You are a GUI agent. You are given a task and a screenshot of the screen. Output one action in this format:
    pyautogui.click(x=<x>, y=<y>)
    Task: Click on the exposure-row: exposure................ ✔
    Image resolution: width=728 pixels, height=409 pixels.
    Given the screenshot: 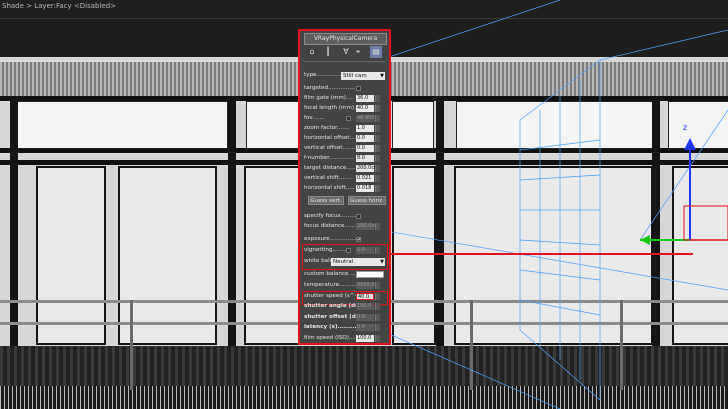 What is the action you would take?
    pyautogui.click(x=346, y=239)
    